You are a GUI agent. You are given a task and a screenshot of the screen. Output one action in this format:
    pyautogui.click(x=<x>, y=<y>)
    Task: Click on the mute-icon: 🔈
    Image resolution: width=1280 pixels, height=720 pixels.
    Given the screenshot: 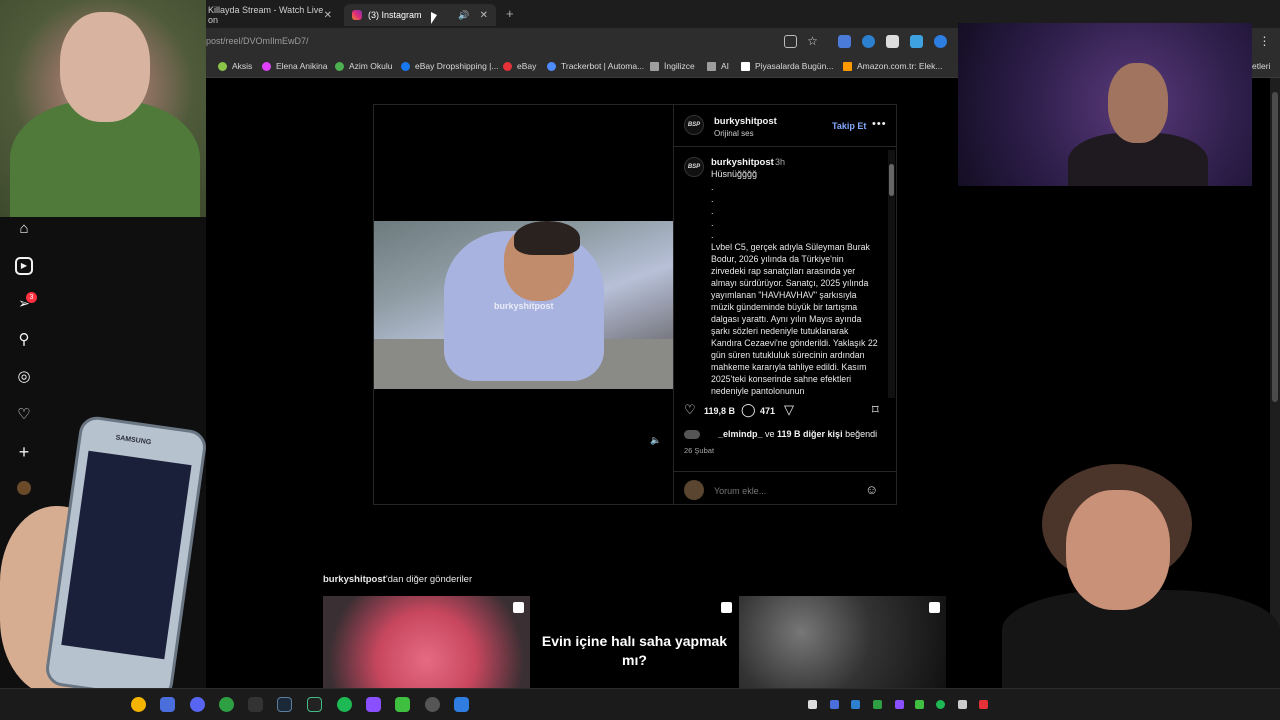 What is the action you would take?
    pyautogui.click(x=655, y=440)
    